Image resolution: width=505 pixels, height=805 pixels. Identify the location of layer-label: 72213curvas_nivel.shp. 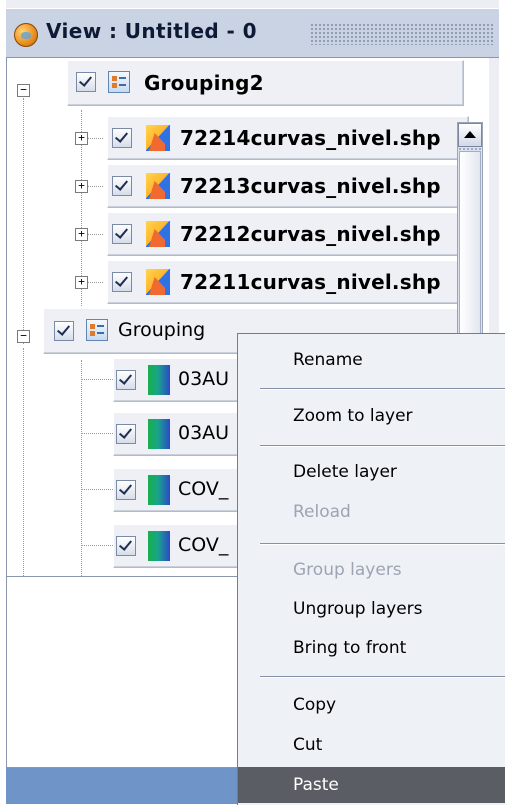
(310, 186).